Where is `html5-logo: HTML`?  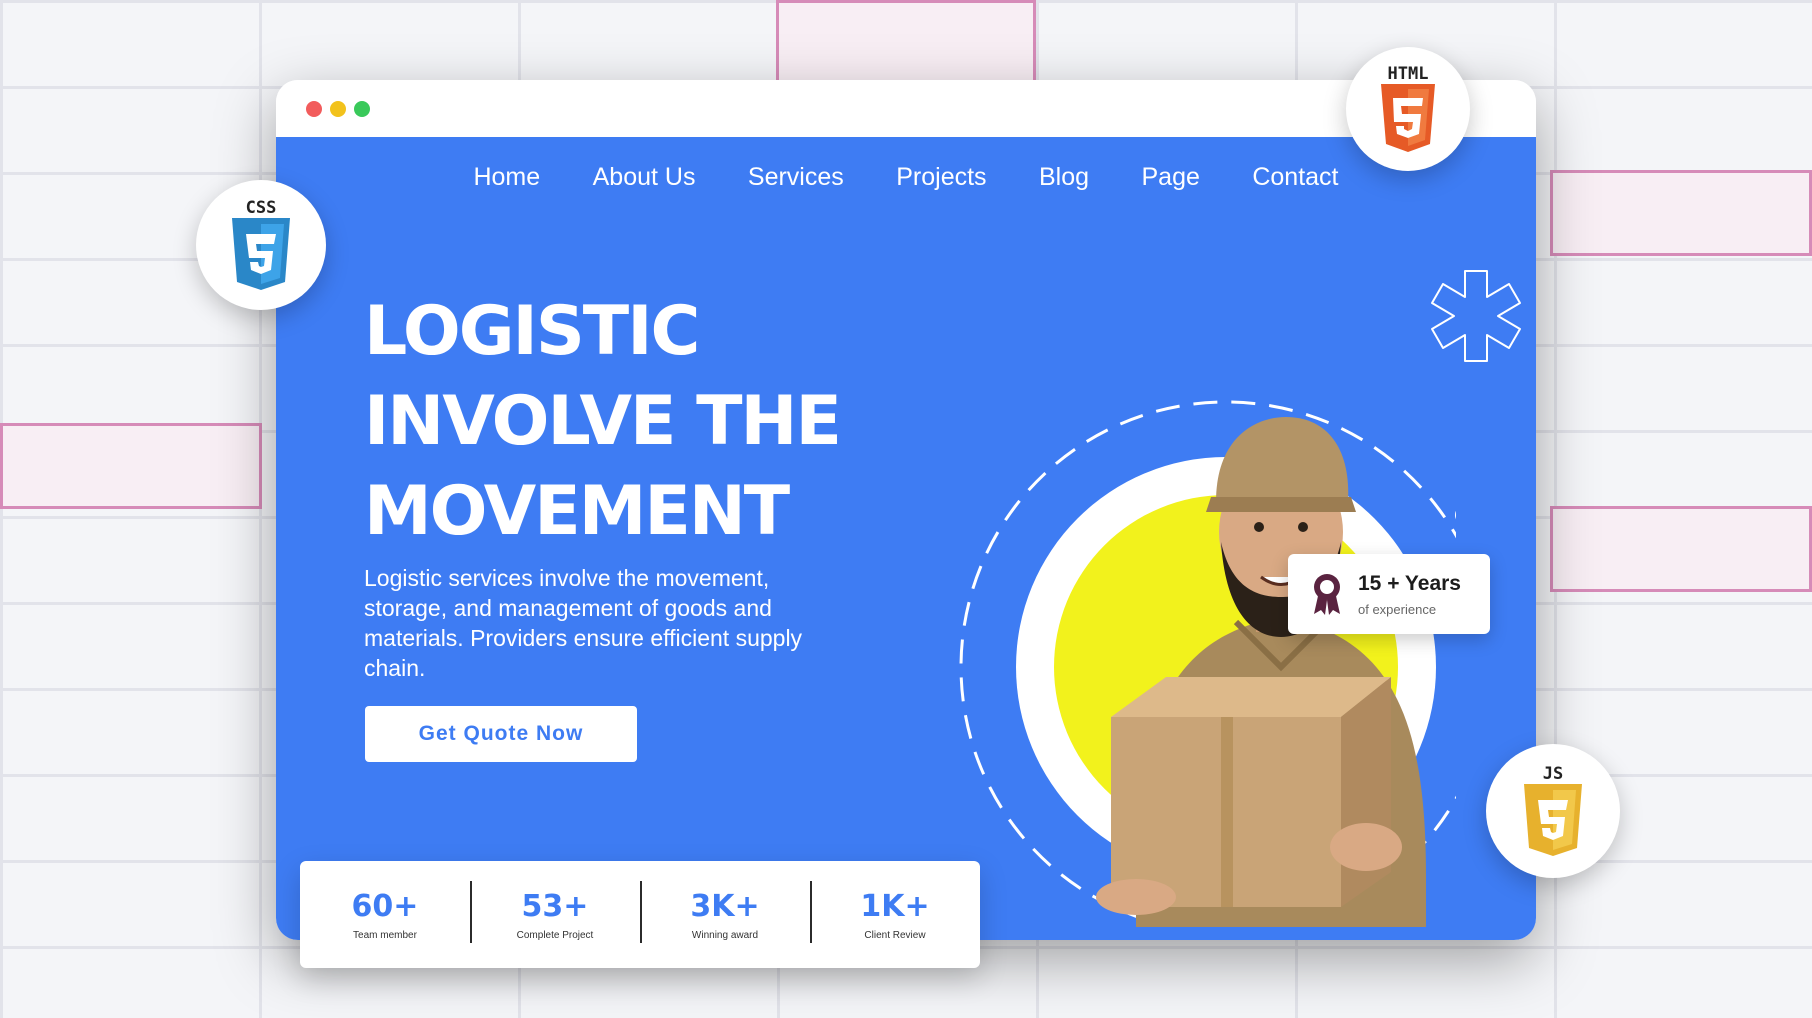 html5-logo: HTML is located at coordinates (1408, 109).